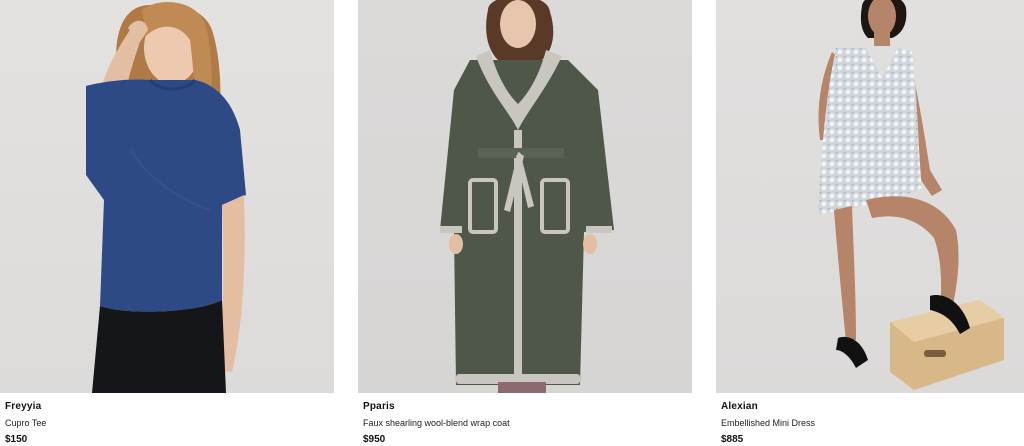  I want to click on product-price: $885, so click(732, 439).